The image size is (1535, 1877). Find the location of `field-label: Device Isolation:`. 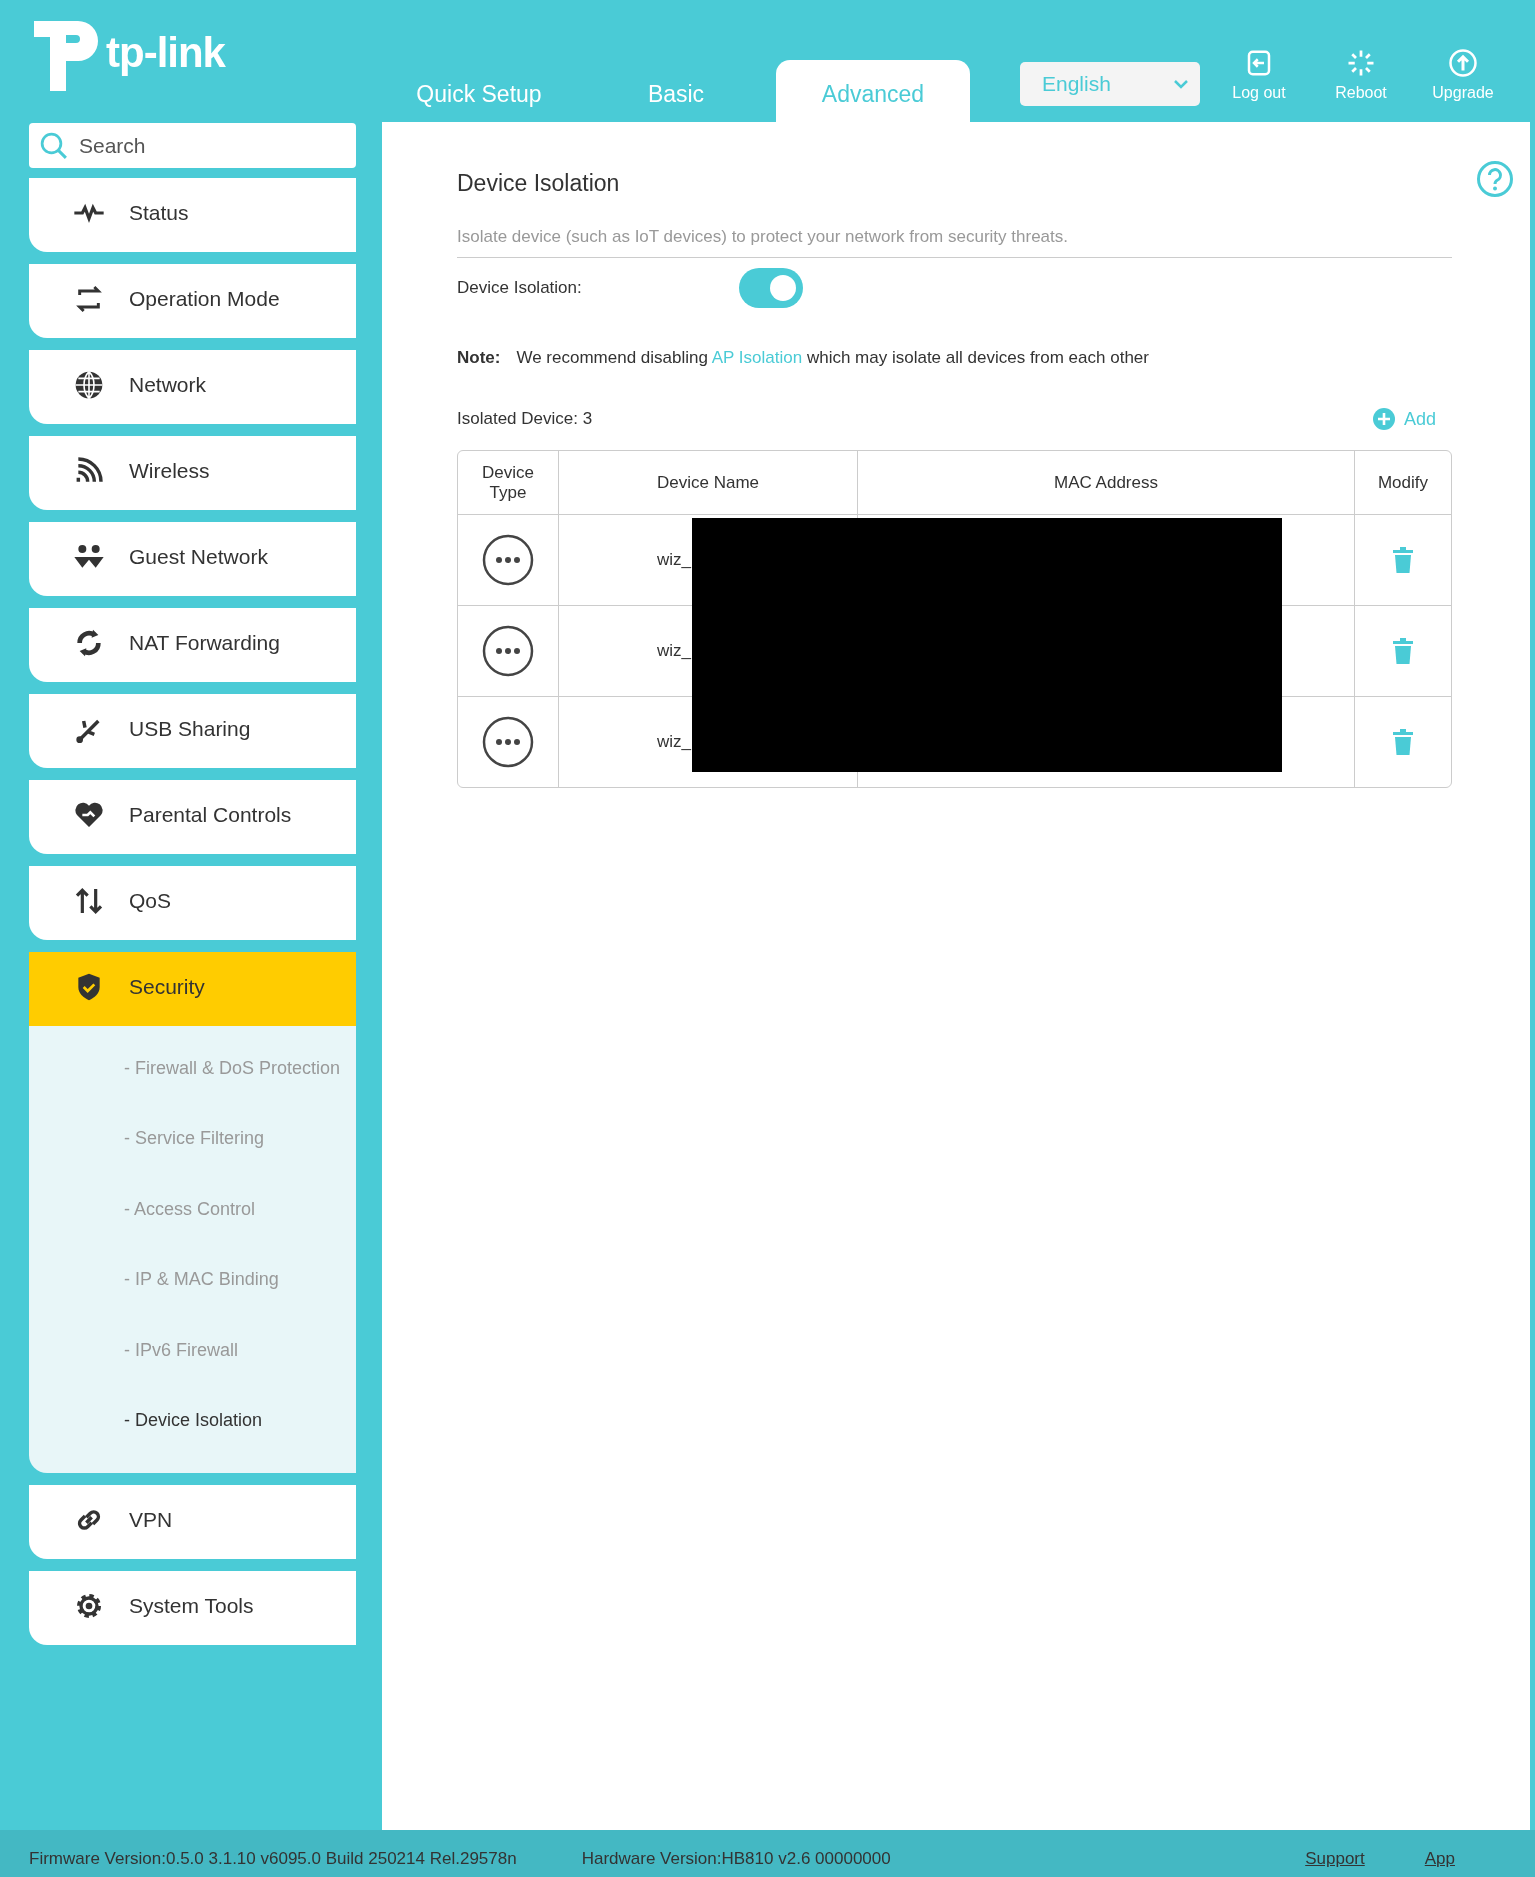

field-label: Device Isolation: is located at coordinates (519, 288).